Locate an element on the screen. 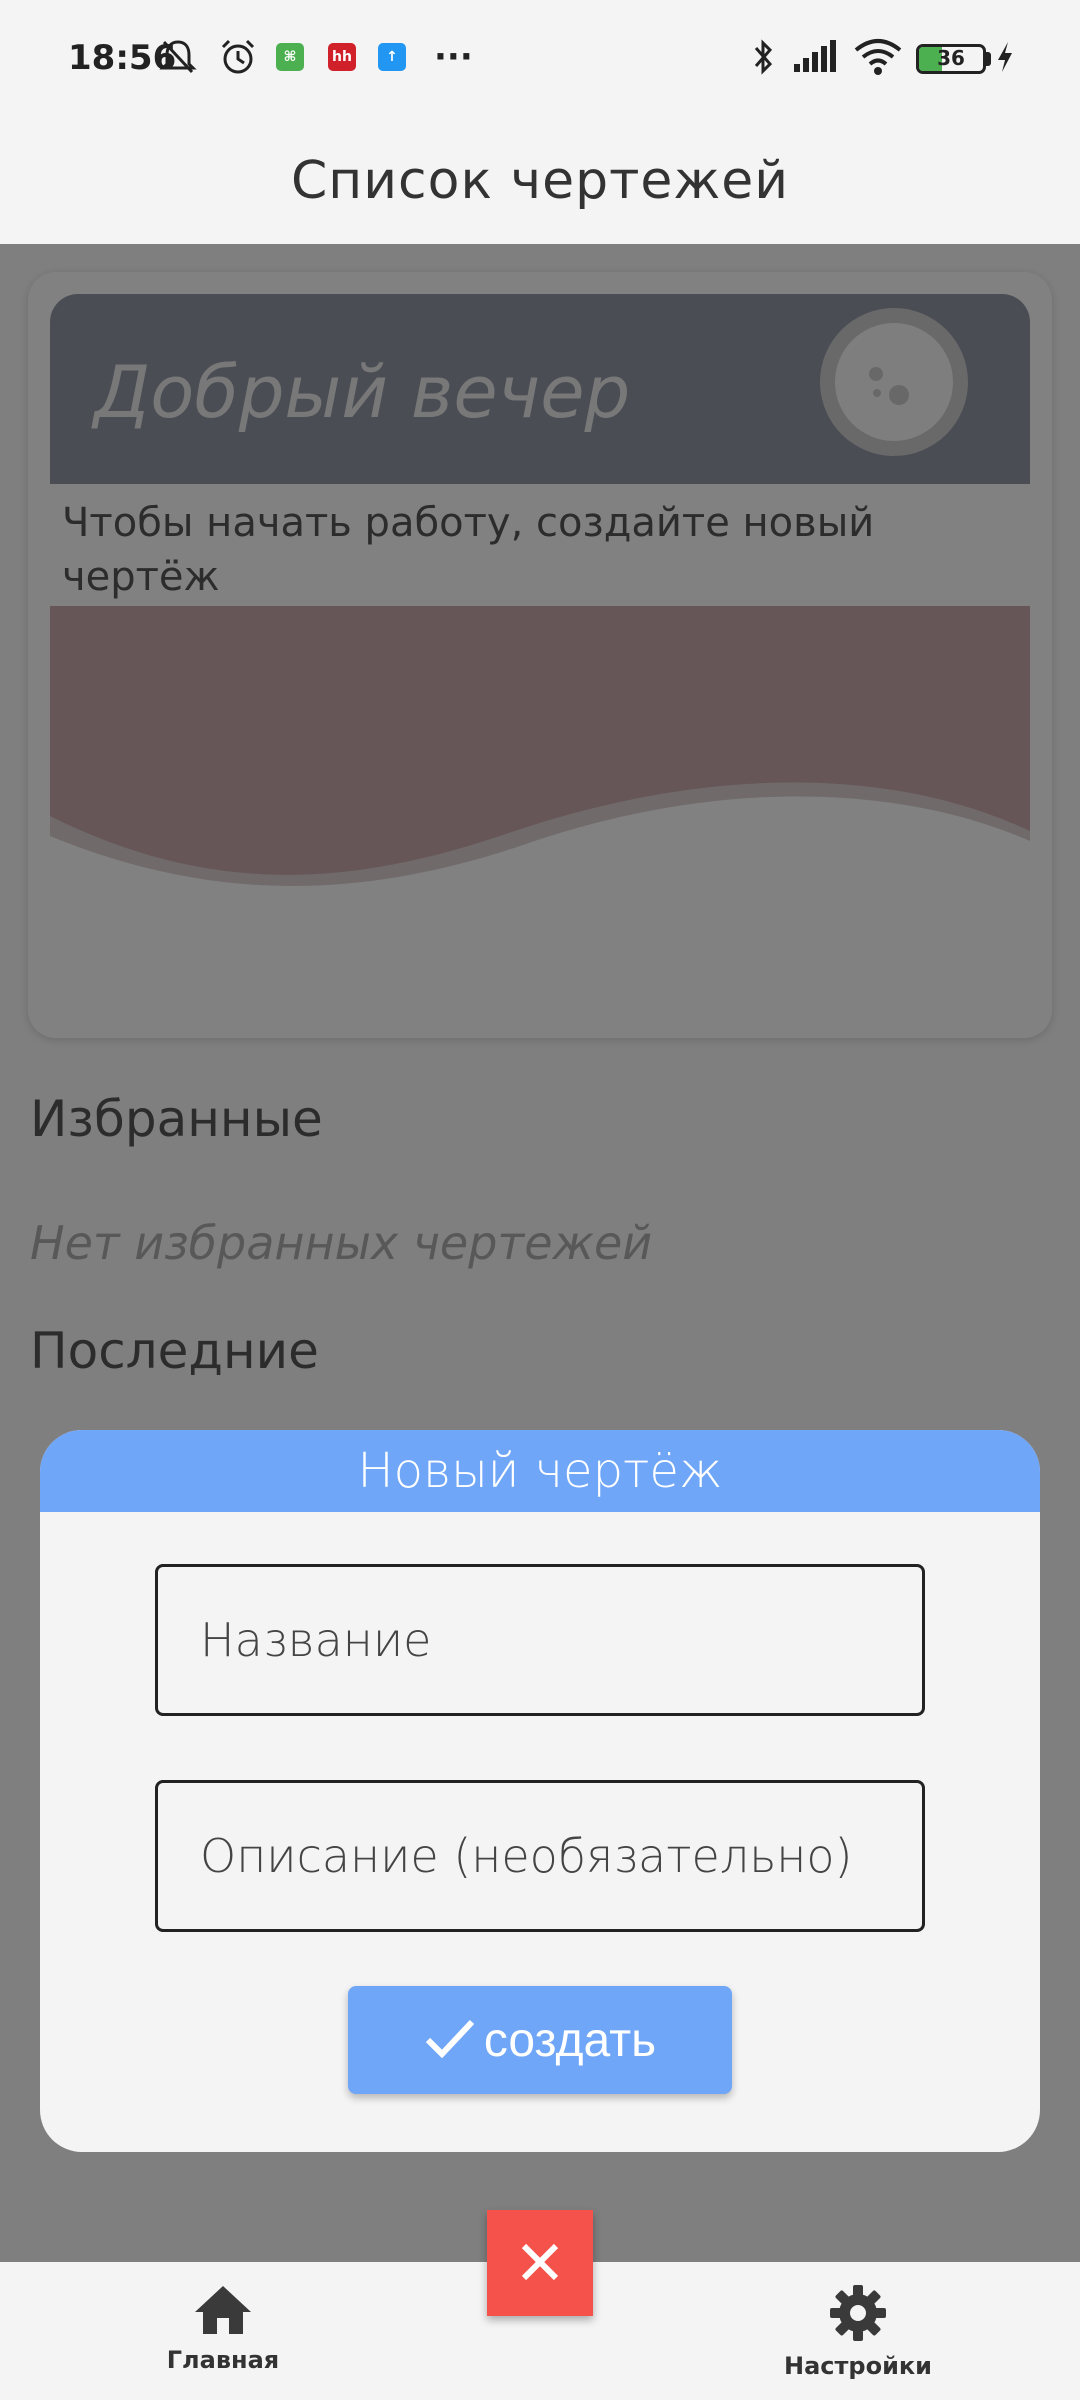  description-input is located at coordinates (540, 1856).